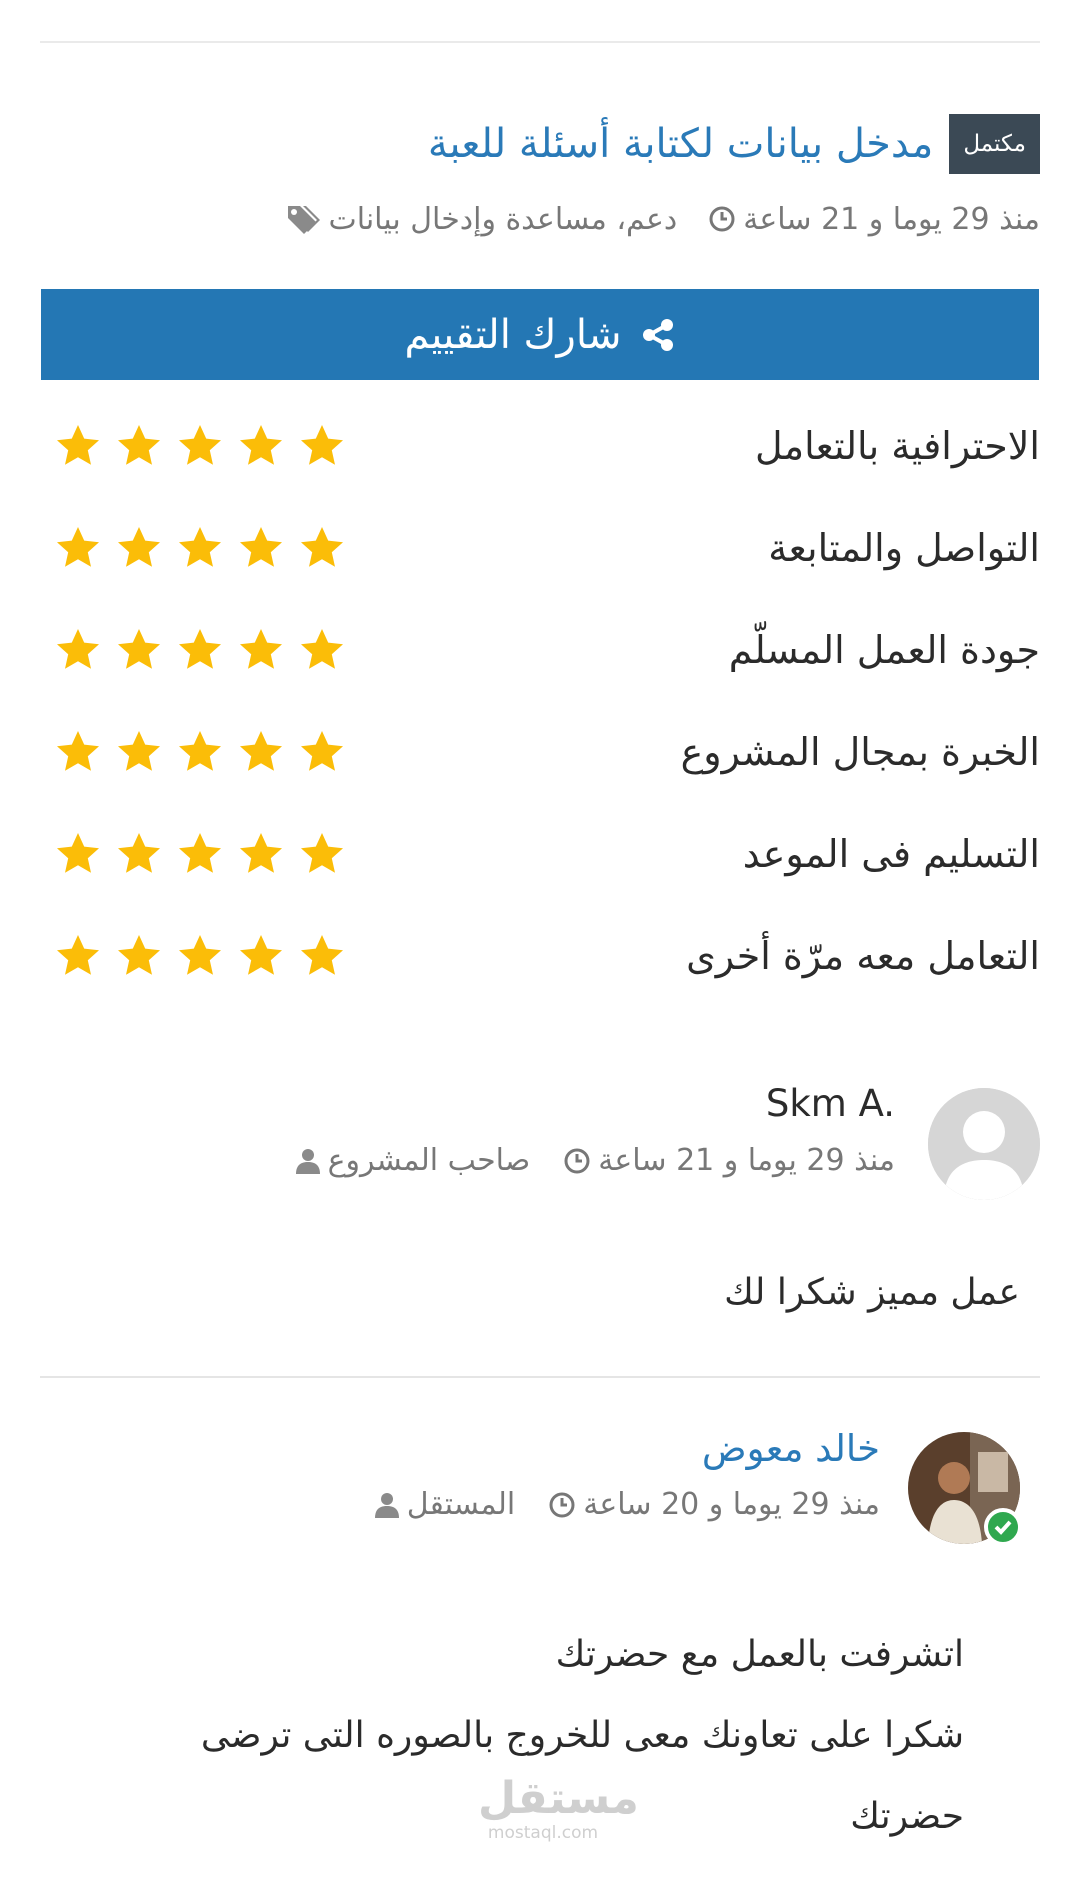  I want to click on rating-row: التعامل معه مرّة أخرى, so click(540, 956).